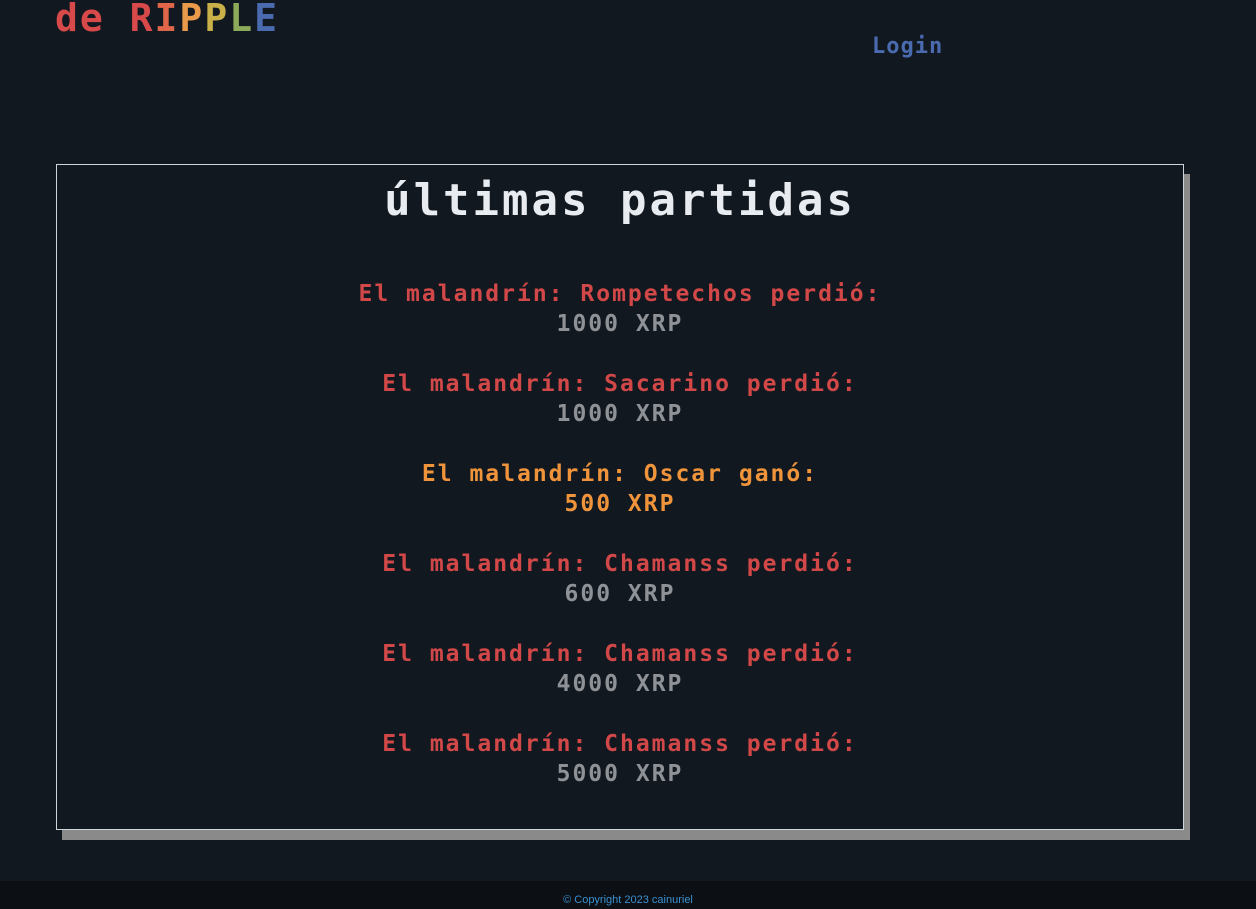 This screenshot has width=1256, height=909. What do you see at coordinates (266, 20) in the screenshot?
I see `logo-letter: E` at bounding box center [266, 20].